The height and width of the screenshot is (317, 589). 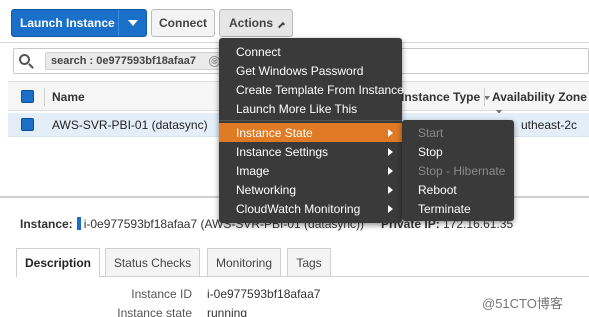 What do you see at coordinates (539, 97) in the screenshot?
I see `column-header-availability-zone-label: Availability Zone` at bounding box center [539, 97].